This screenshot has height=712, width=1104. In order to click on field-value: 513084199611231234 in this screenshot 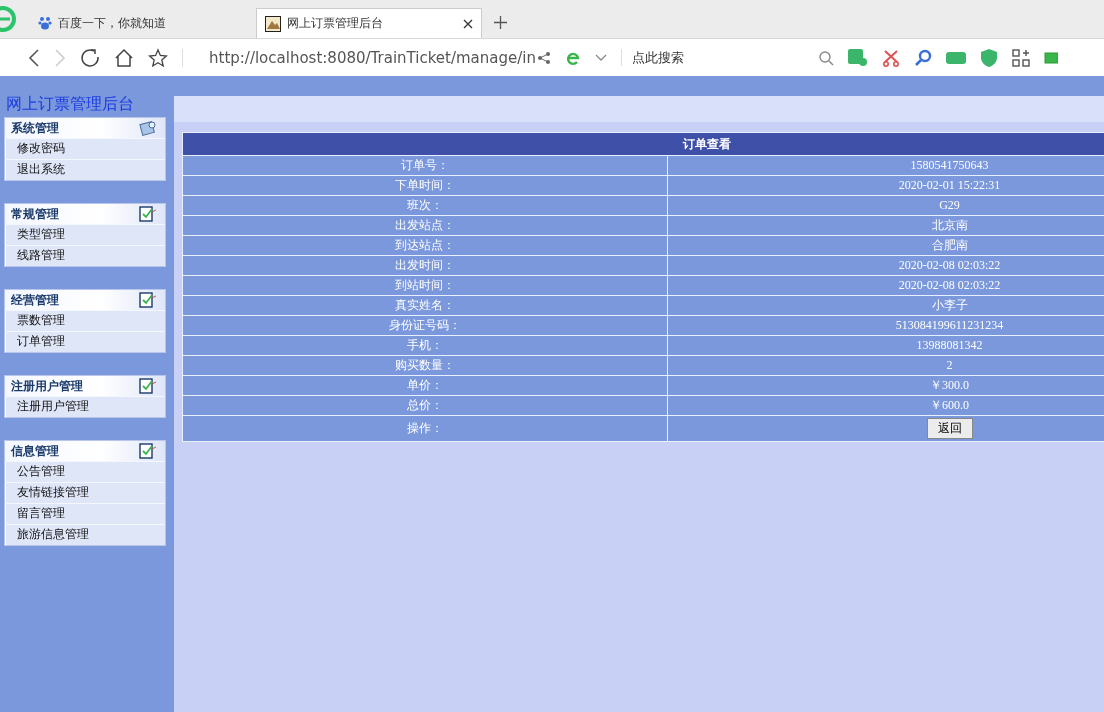, I will do `click(949, 325)`.